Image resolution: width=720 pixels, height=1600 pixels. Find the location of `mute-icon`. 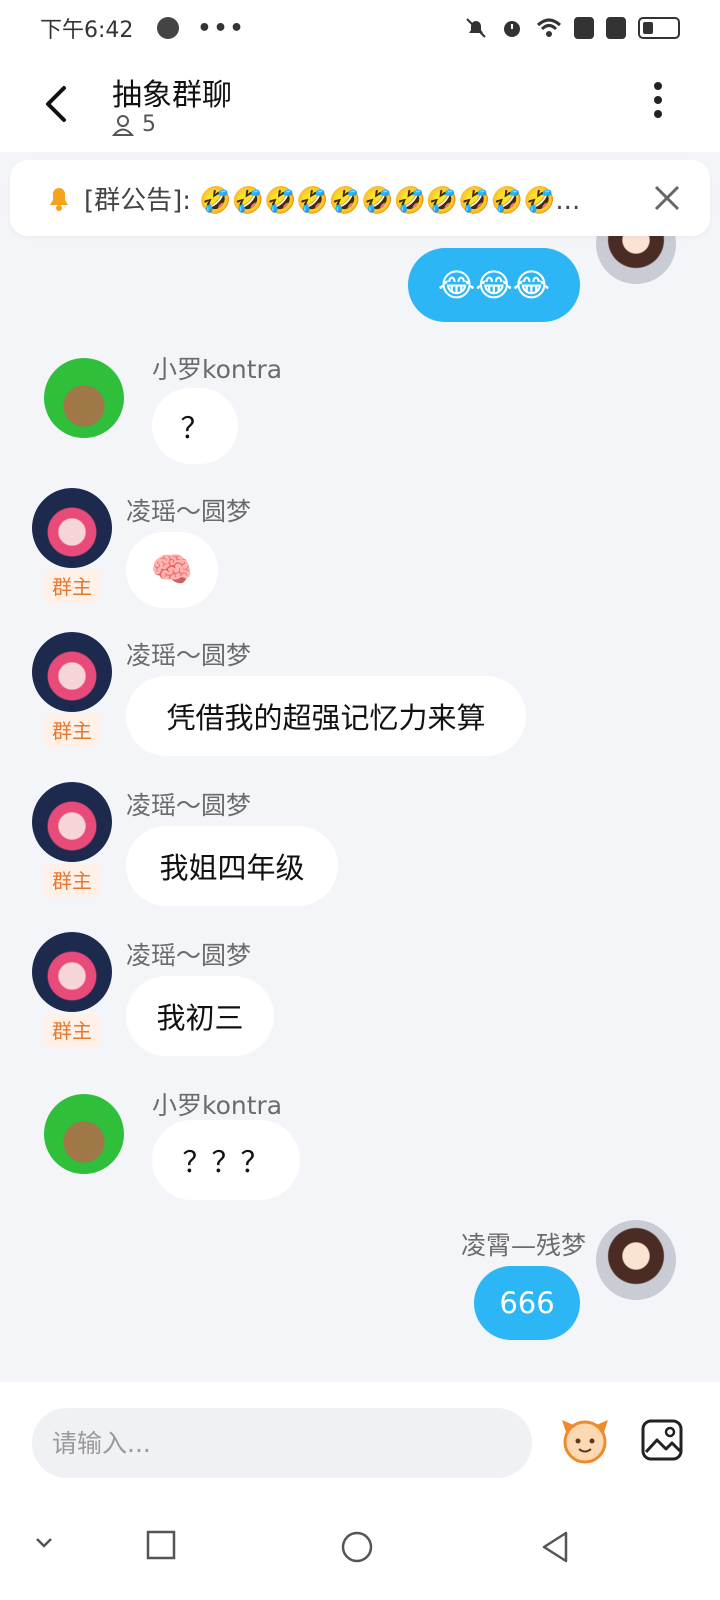

mute-icon is located at coordinates (476, 28).